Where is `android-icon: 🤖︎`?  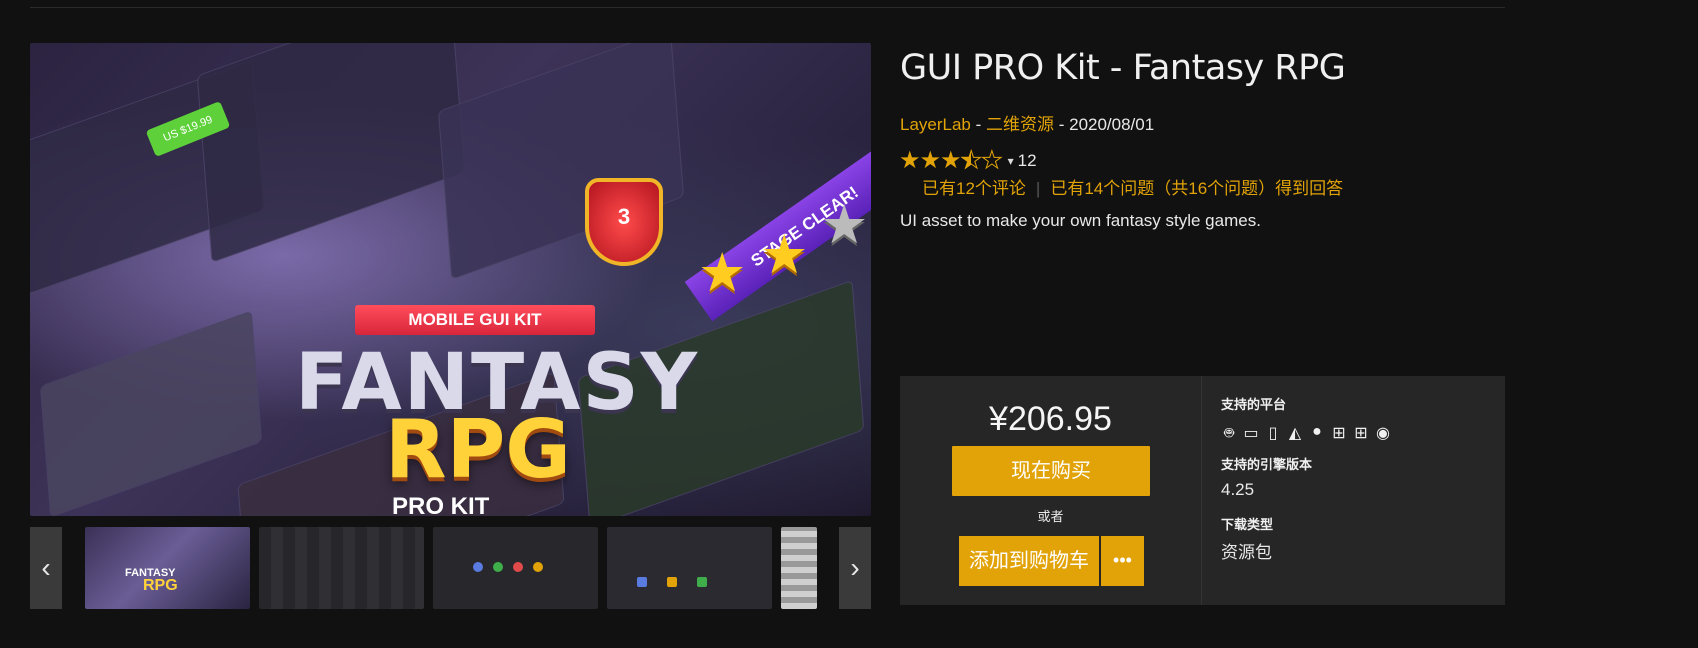
android-icon: 🤖︎ is located at coordinates (1229, 433).